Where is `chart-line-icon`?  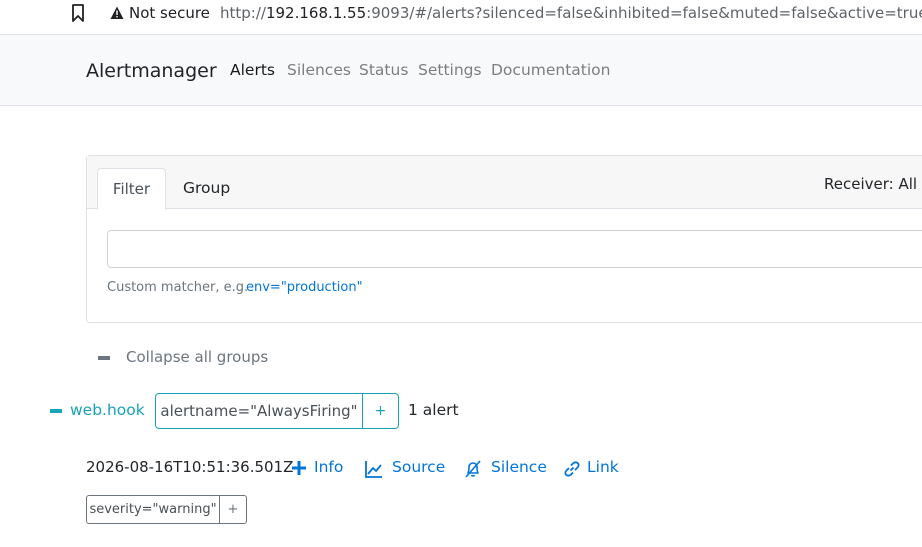
chart-line-icon is located at coordinates (374, 469).